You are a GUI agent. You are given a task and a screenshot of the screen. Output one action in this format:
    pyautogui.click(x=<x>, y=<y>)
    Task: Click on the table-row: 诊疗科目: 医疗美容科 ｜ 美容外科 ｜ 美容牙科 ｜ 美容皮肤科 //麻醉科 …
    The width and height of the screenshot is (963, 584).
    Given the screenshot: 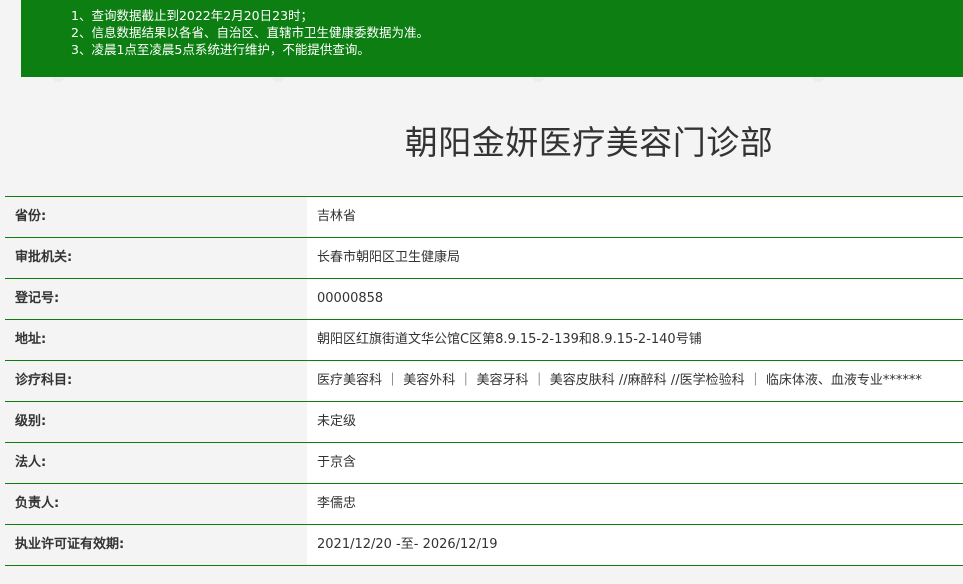 What is the action you would take?
    pyautogui.click(x=484, y=381)
    